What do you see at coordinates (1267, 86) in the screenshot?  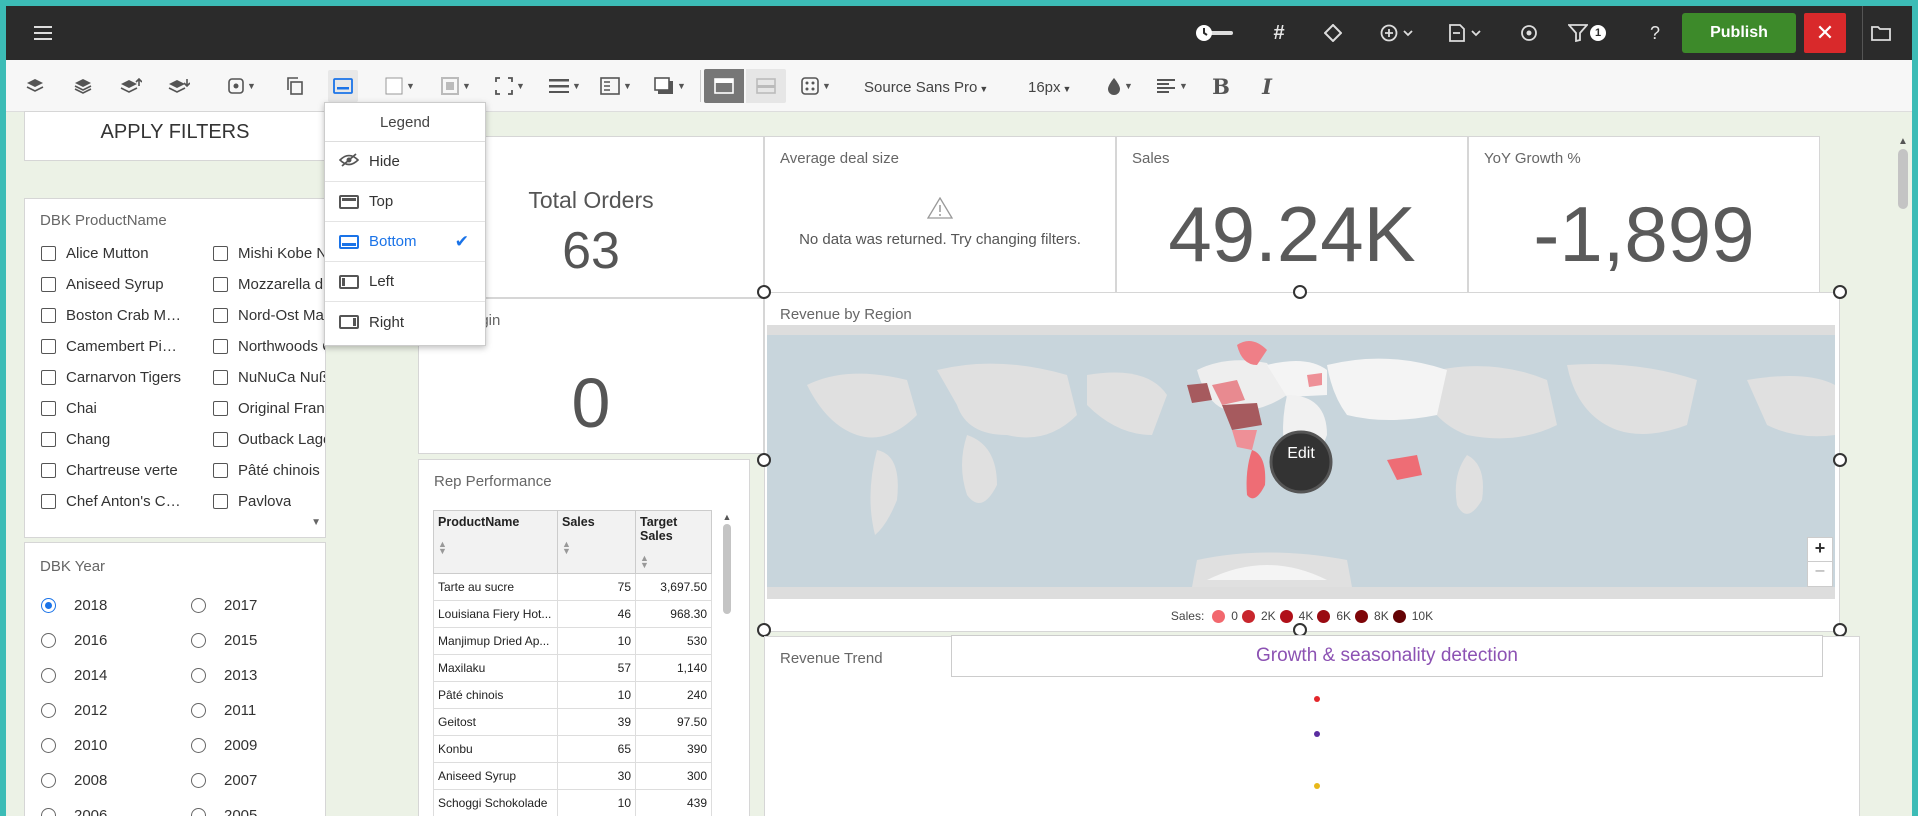 I see `italic-icon: I` at bounding box center [1267, 86].